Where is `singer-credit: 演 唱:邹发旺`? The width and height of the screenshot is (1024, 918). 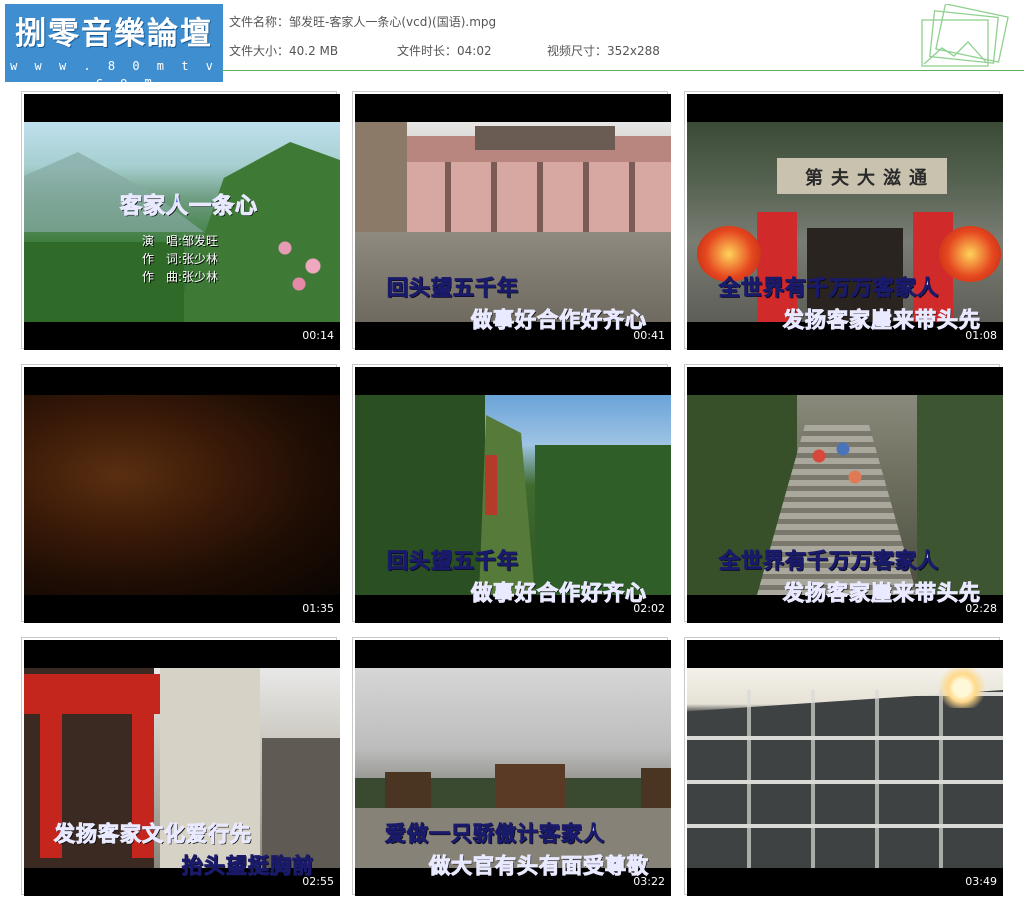 singer-credit: 演 唱:邹发旺 is located at coordinates (180, 241).